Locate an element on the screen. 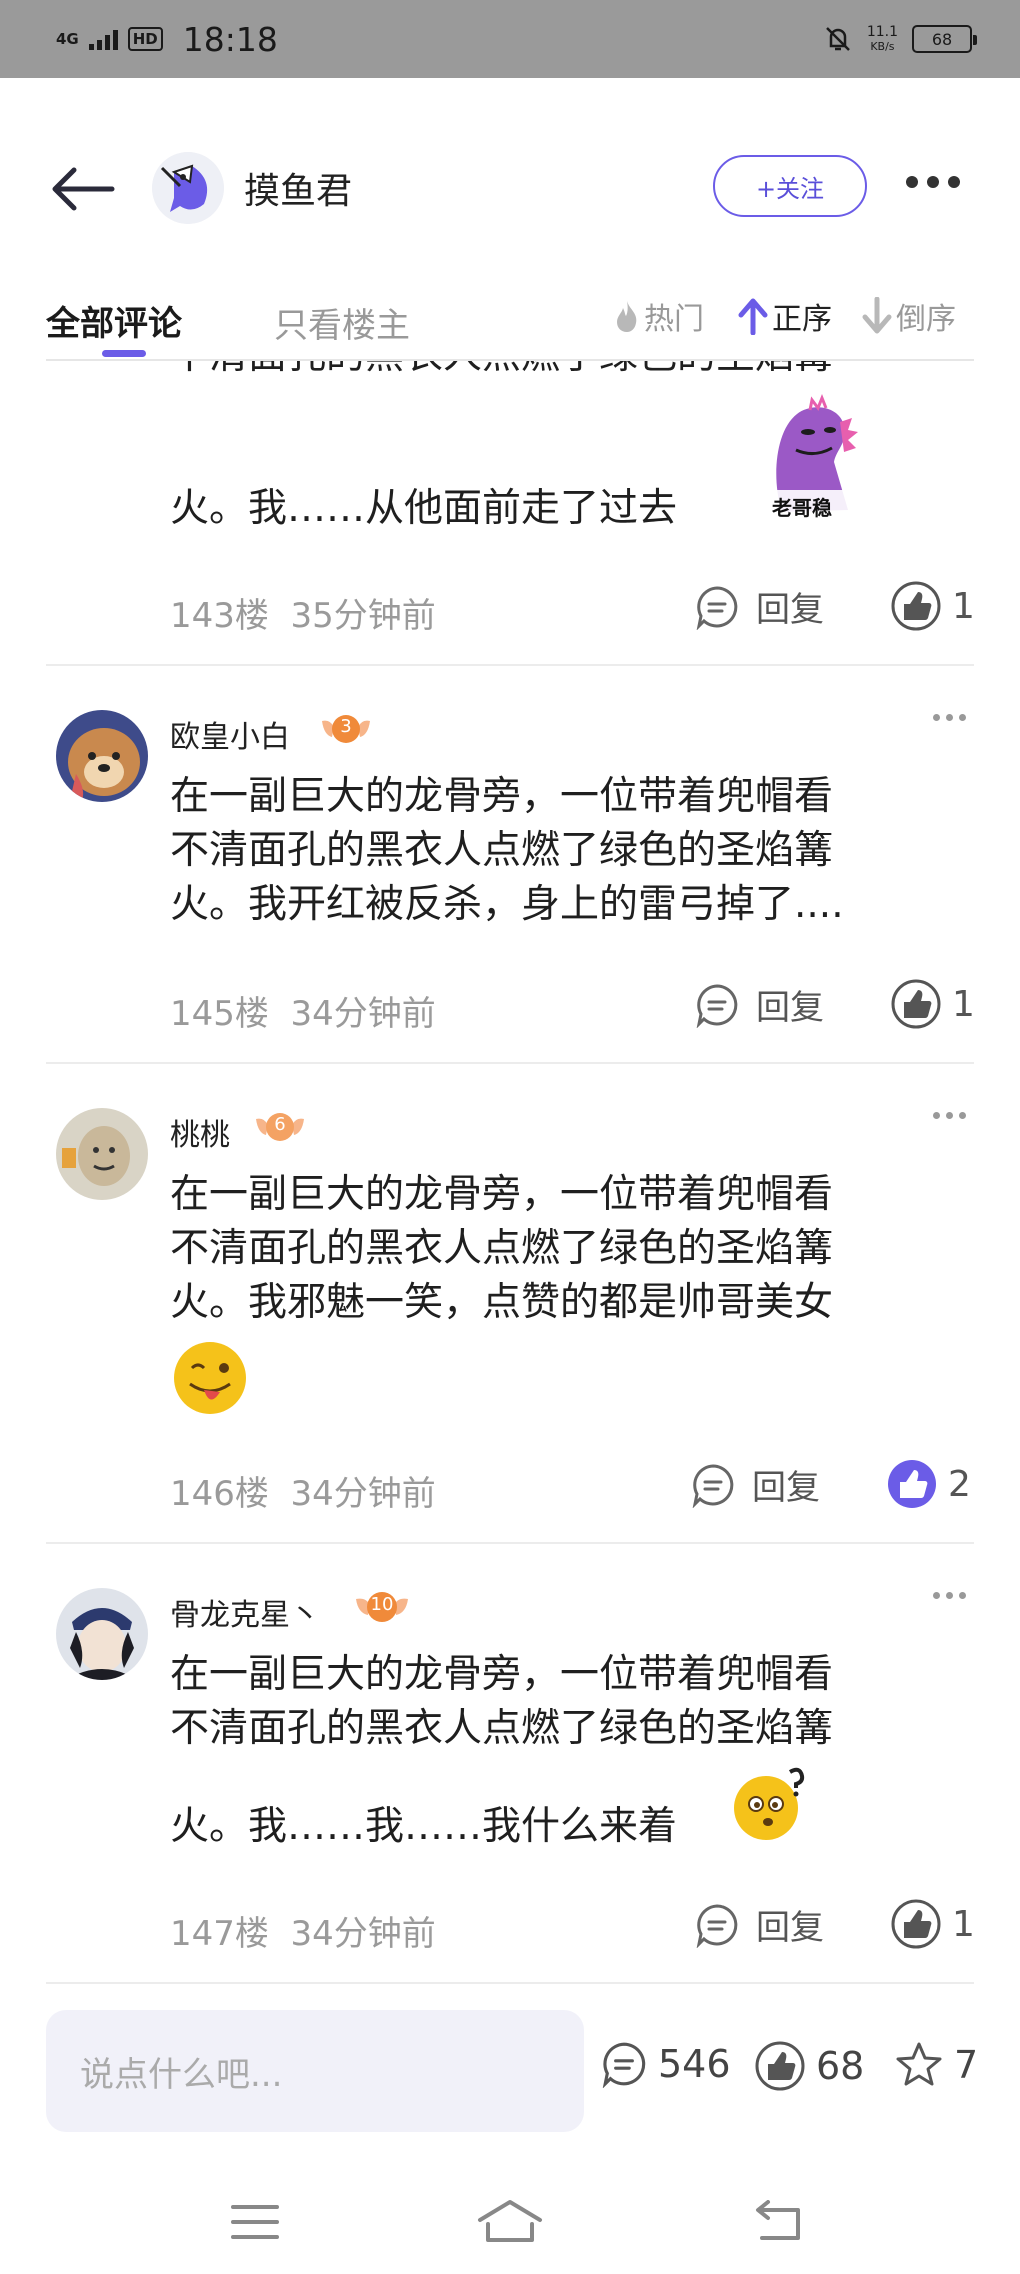 This screenshot has height=2274, width=1020. comment-time: 35分钟前 is located at coordinates (363, 616).